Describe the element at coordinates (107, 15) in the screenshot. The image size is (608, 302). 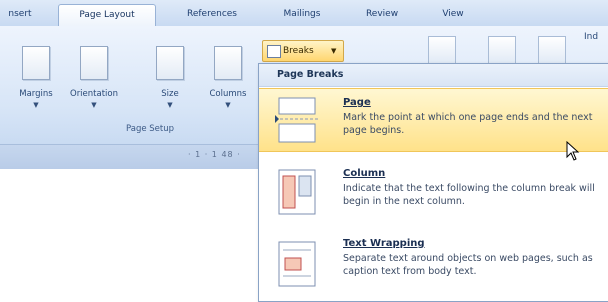
I see `tab-page-layout: Page Layout` at that location.